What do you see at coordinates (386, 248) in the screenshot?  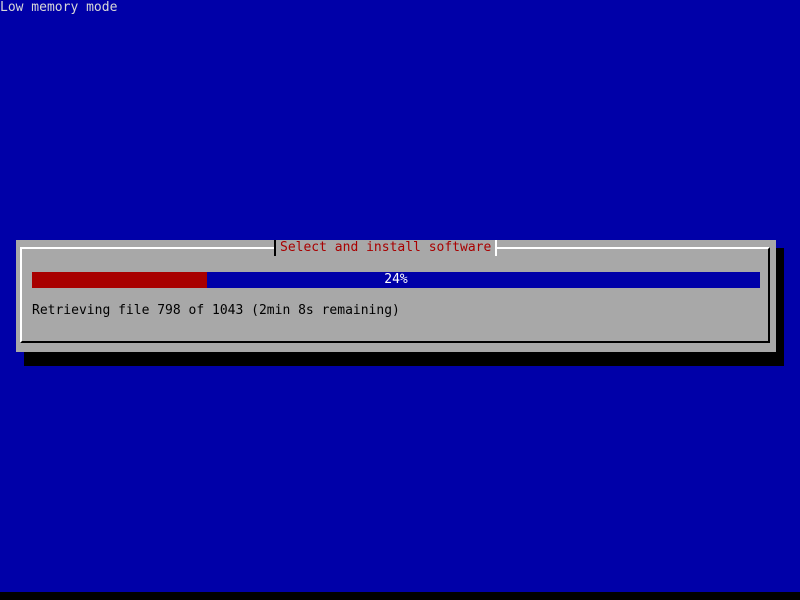 I see `dialog-title: Select and install software` at bounding box center [386, 248].